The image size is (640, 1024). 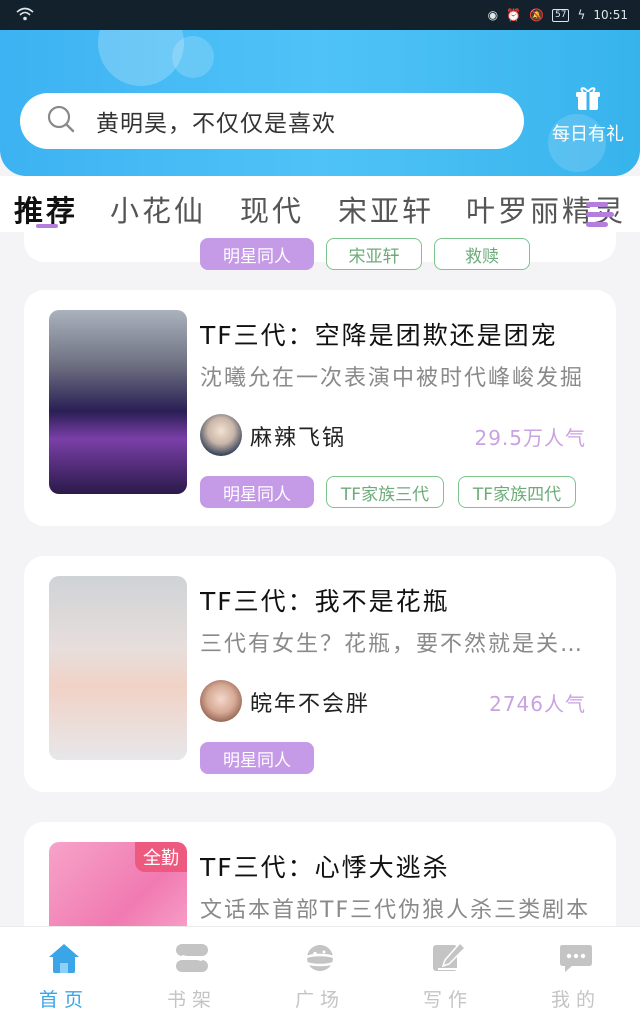 What do you see at coordinates (161, 857) in the screenshot?
I see `full-attendance-badge: 全勤` at bounding box center [161, 857].